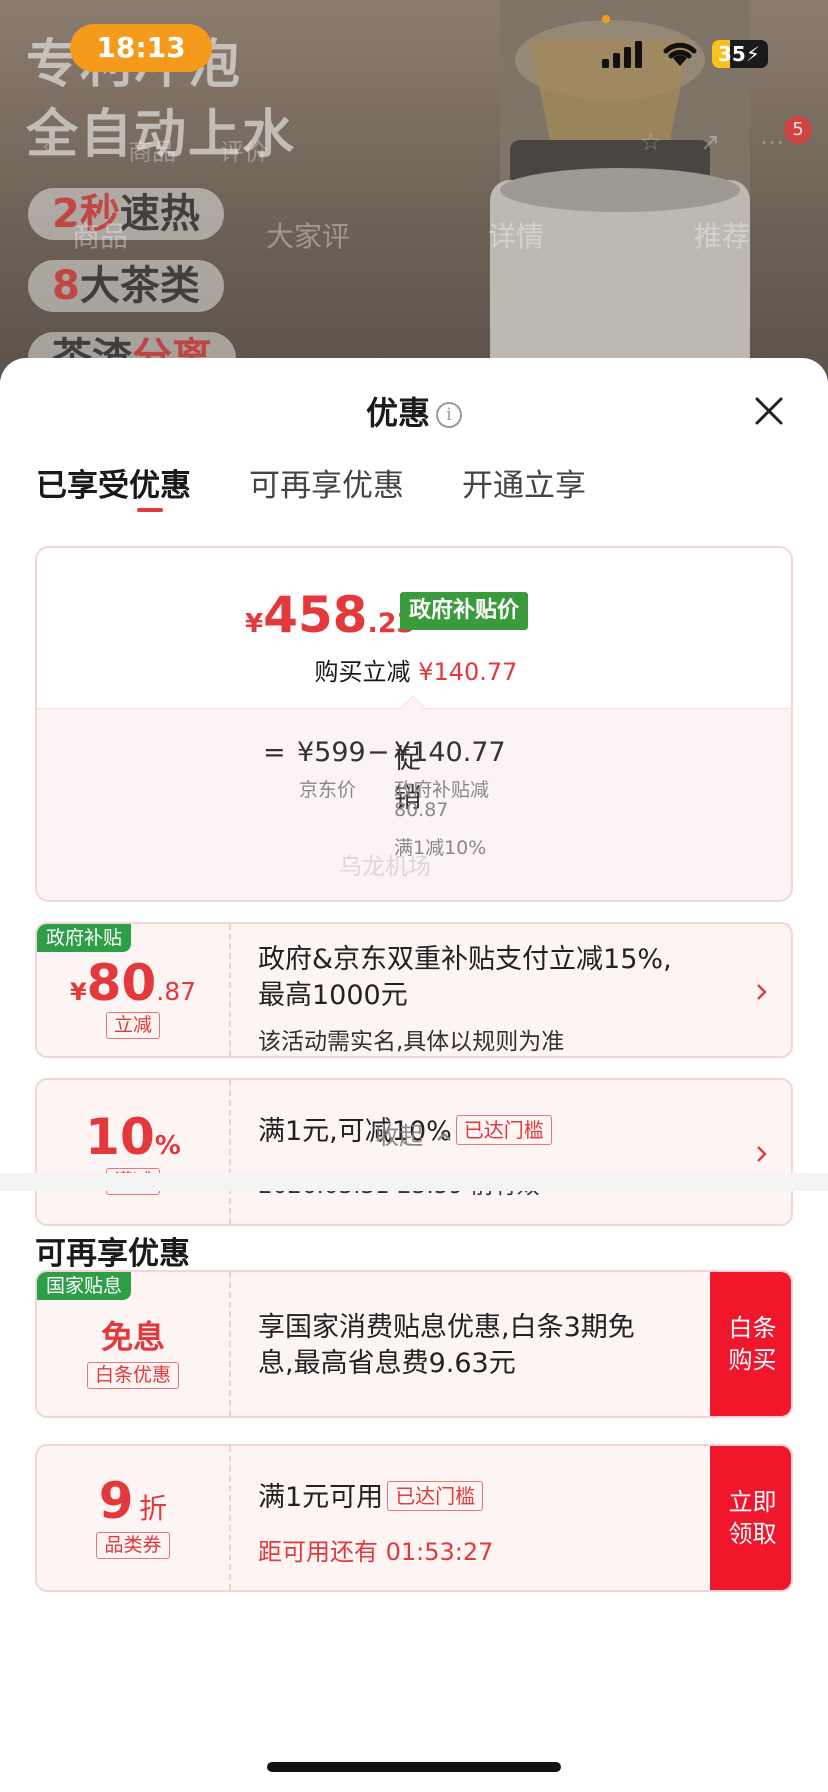 The height and width of the screenshot is (1792, 828). Describe the element at coordinates (133, 1501) in the screenshot. I see `coupon-amount: 9 折` at that location.